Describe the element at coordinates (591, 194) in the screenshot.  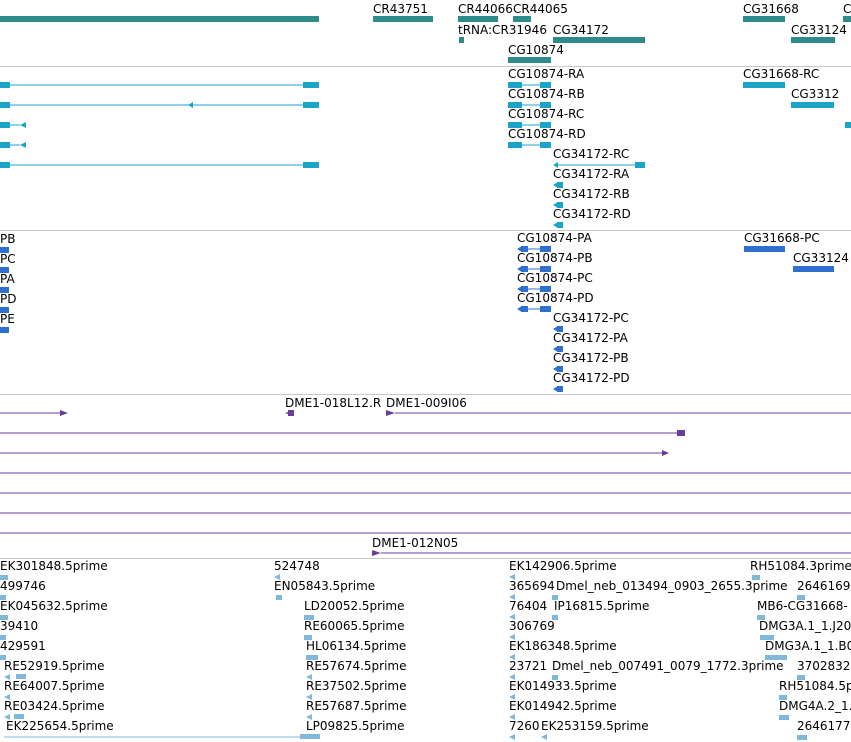
I see `transcript-label: CG34172-RB` at that location.